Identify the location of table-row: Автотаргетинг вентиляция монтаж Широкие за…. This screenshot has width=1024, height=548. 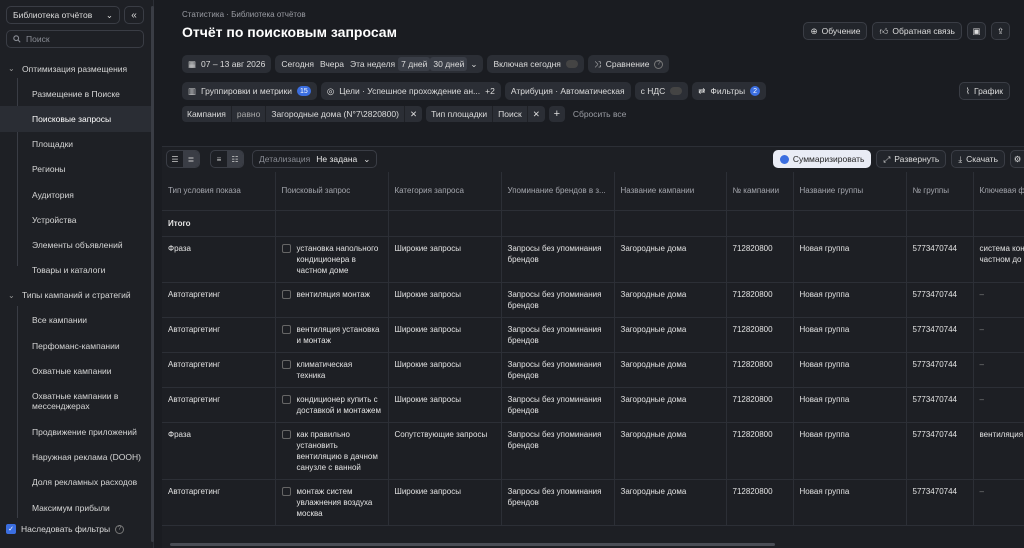
(593, 300).